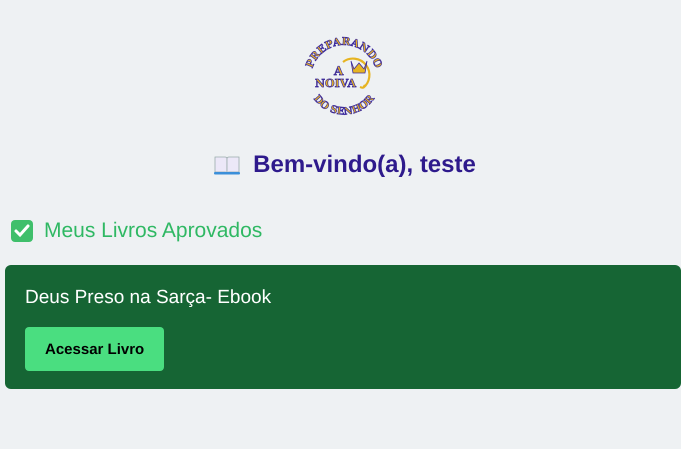  I want to click on check-icon, so click(22, 231).